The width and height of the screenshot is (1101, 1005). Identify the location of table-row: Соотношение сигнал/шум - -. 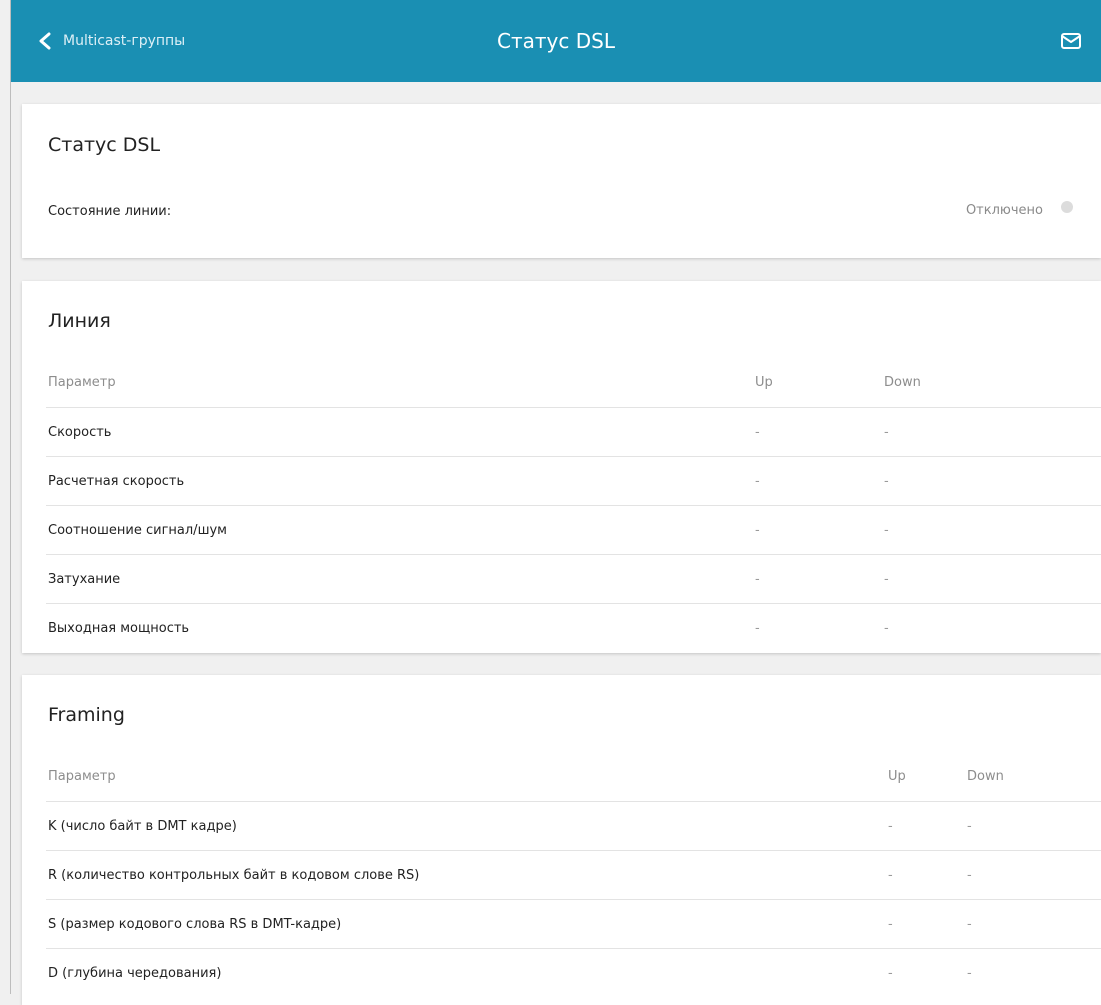
(573, 530).